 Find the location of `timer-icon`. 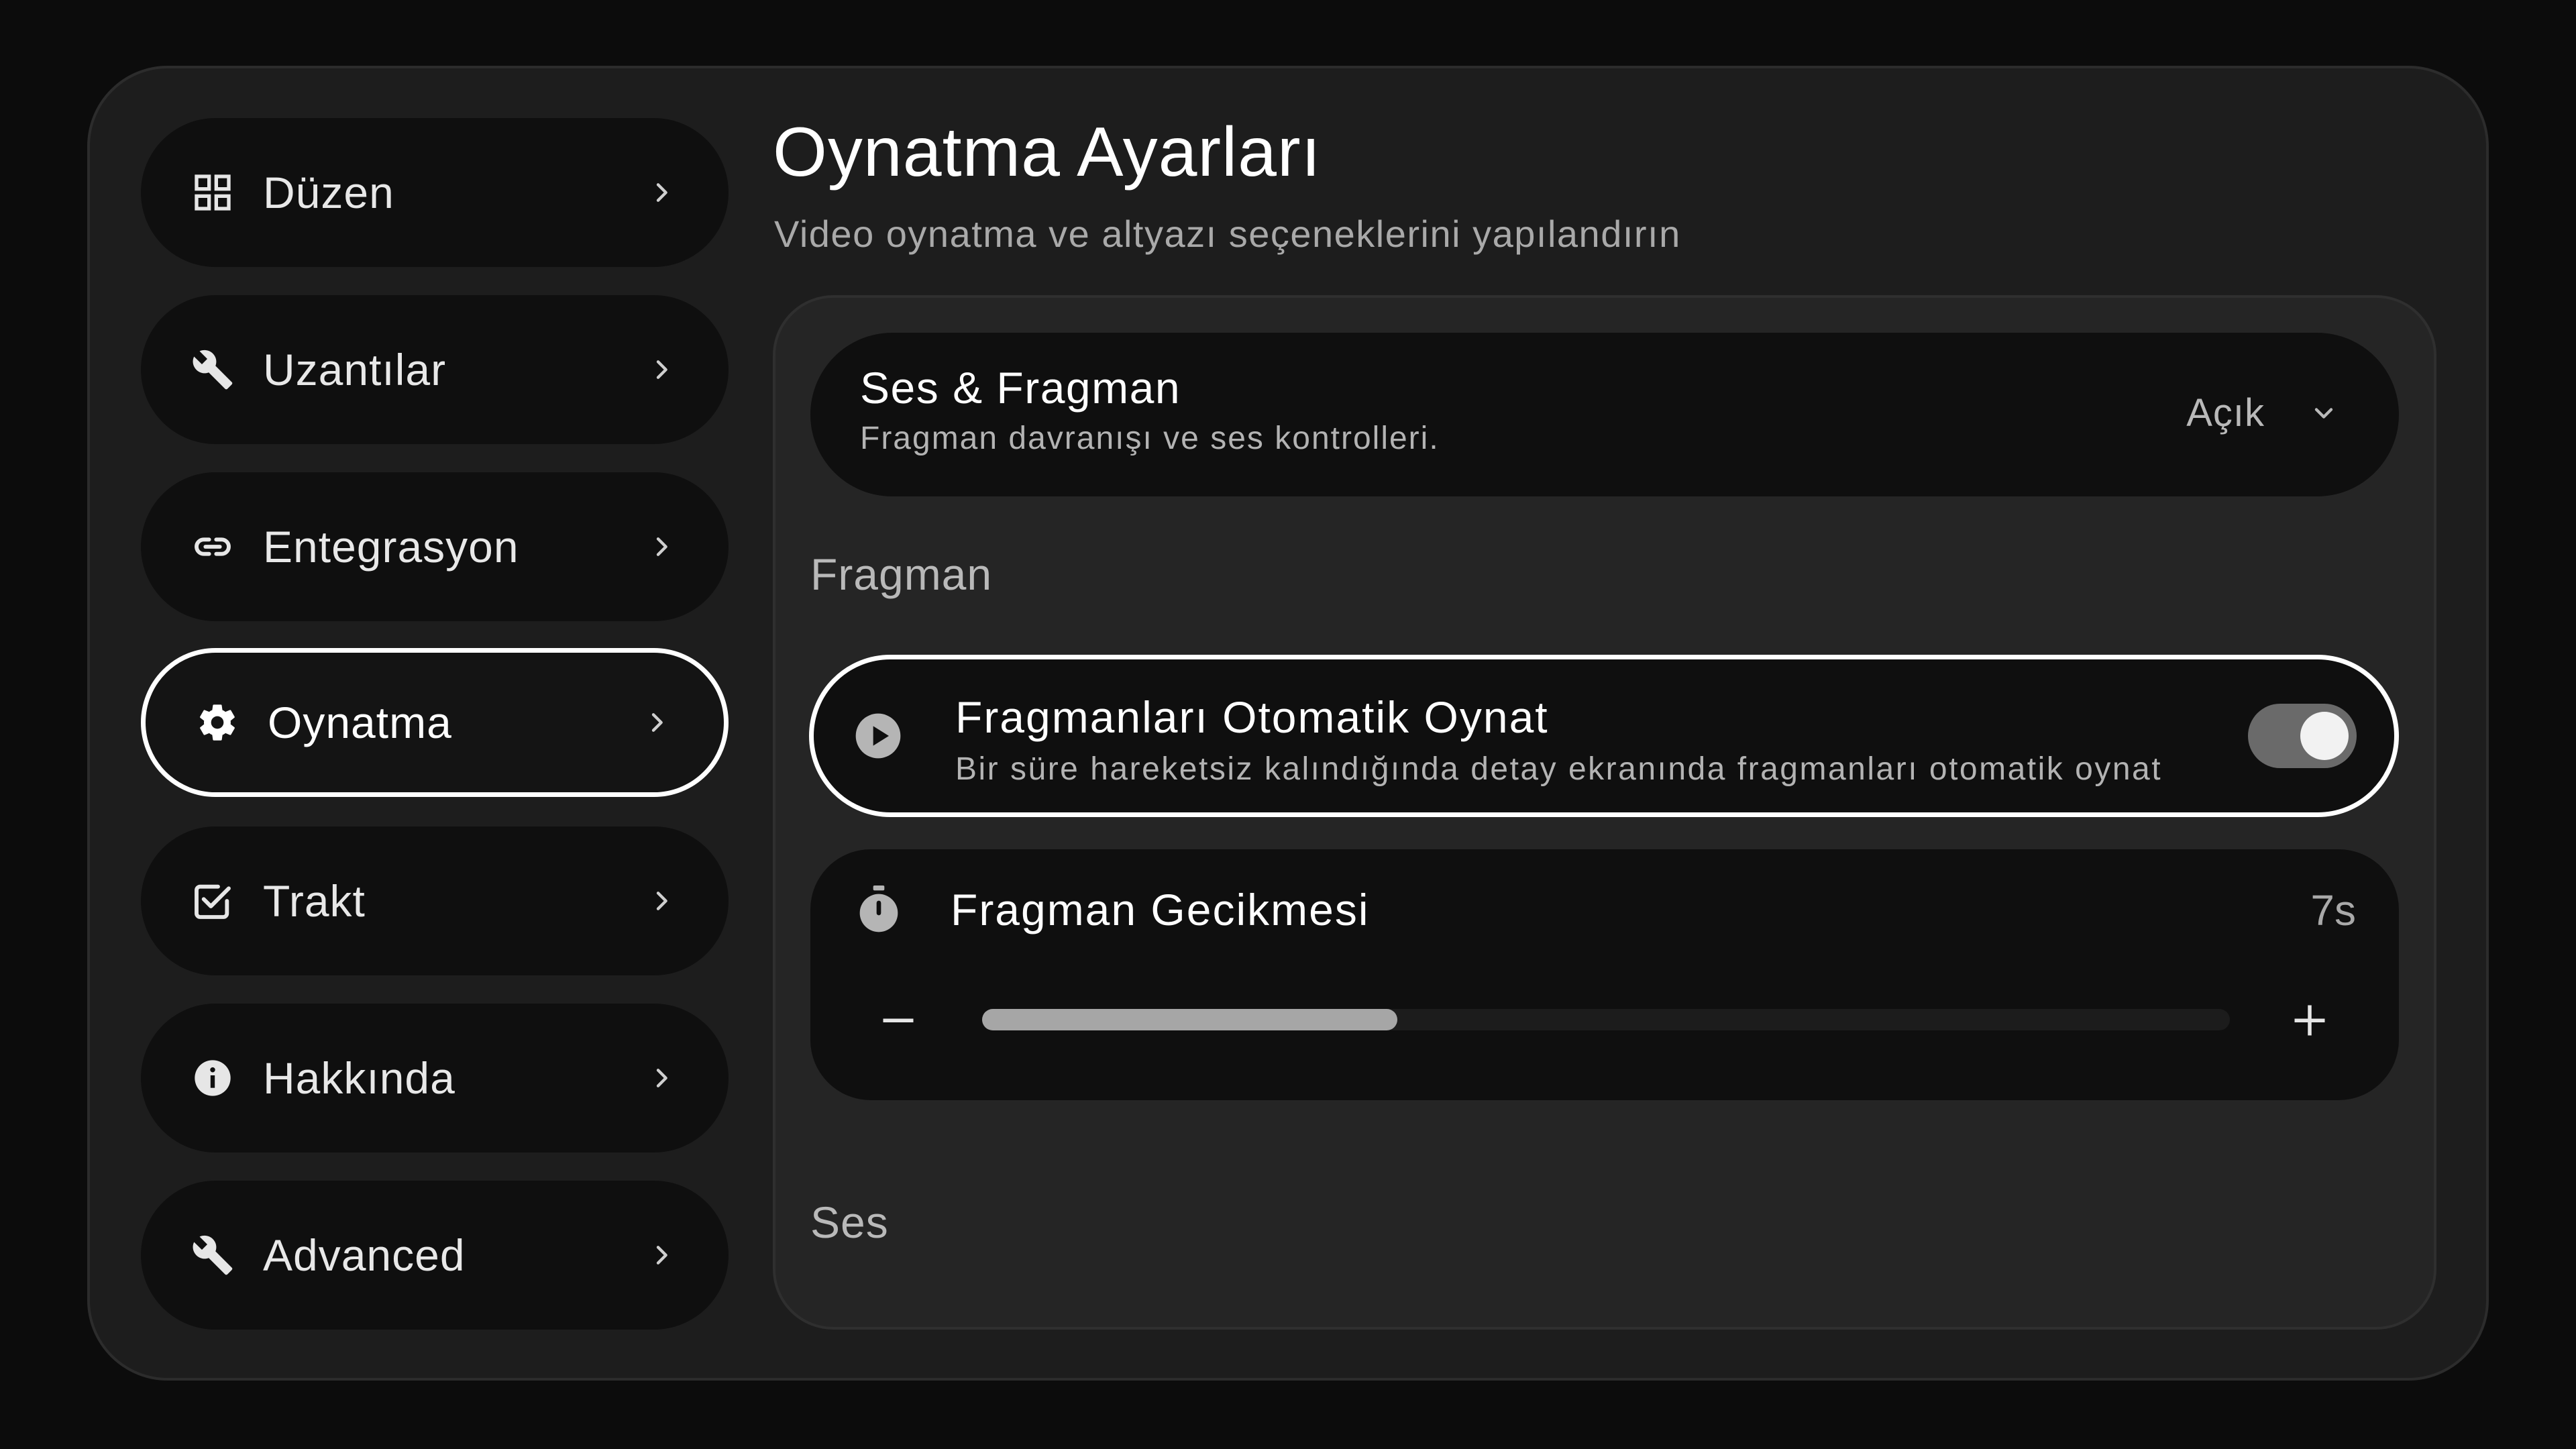

timer-icon is located at coordinates (879, 909).